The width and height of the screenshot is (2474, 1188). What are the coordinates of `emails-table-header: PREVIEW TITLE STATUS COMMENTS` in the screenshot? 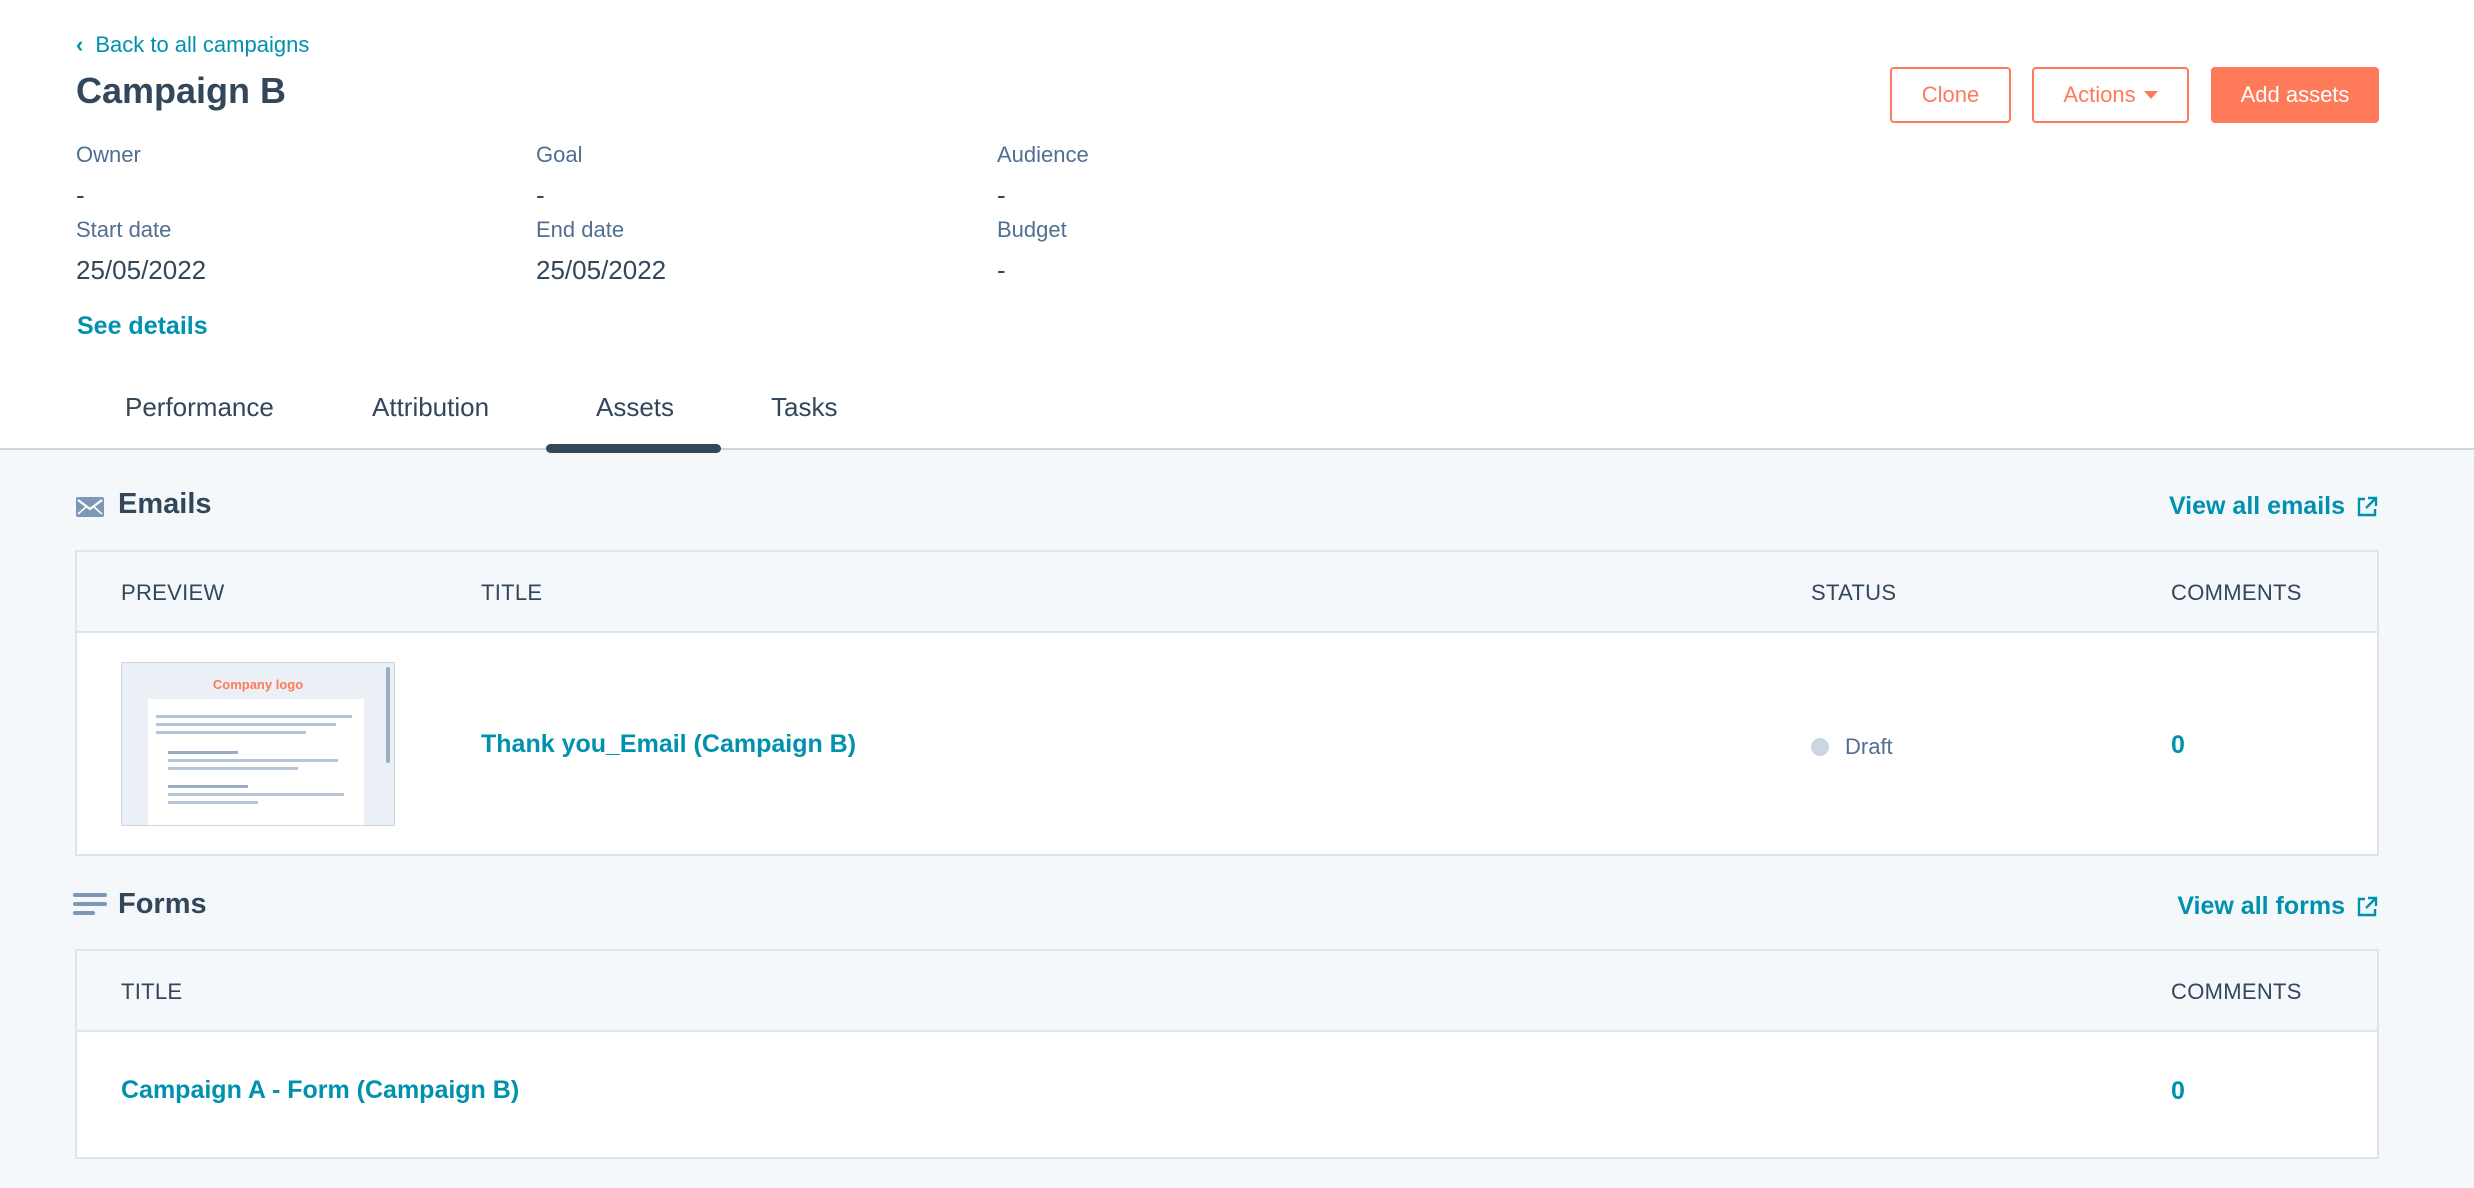 It's located at (1227, 592).